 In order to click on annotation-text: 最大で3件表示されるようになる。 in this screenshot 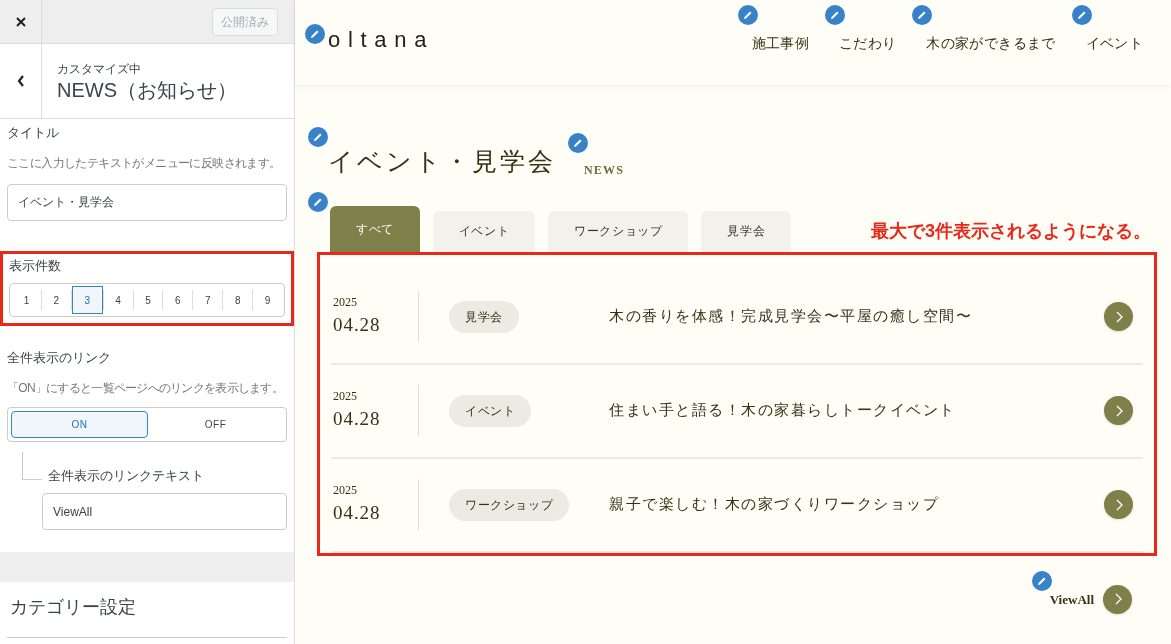, I will do `click(1011, 231)`.